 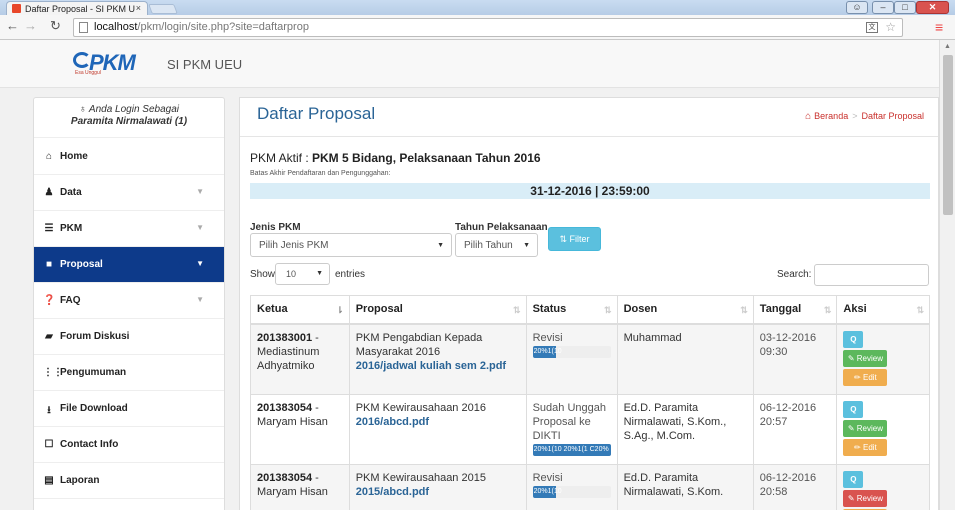 I want to click on sidebar-item-laporan: ▤ Laporan, so click(x=129, y=481).